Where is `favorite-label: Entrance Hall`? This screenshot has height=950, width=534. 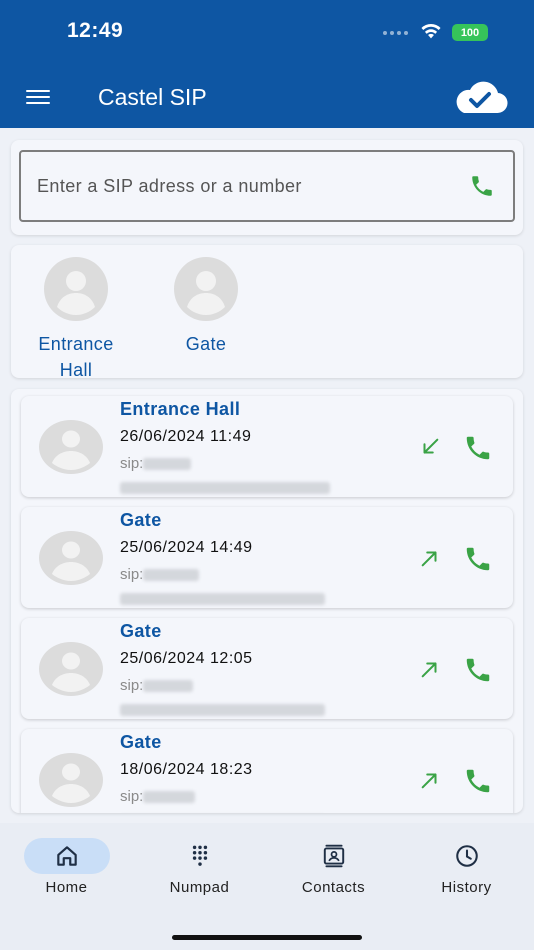 favorite-label: Entrance Hall is located at coordinates (76, 357).